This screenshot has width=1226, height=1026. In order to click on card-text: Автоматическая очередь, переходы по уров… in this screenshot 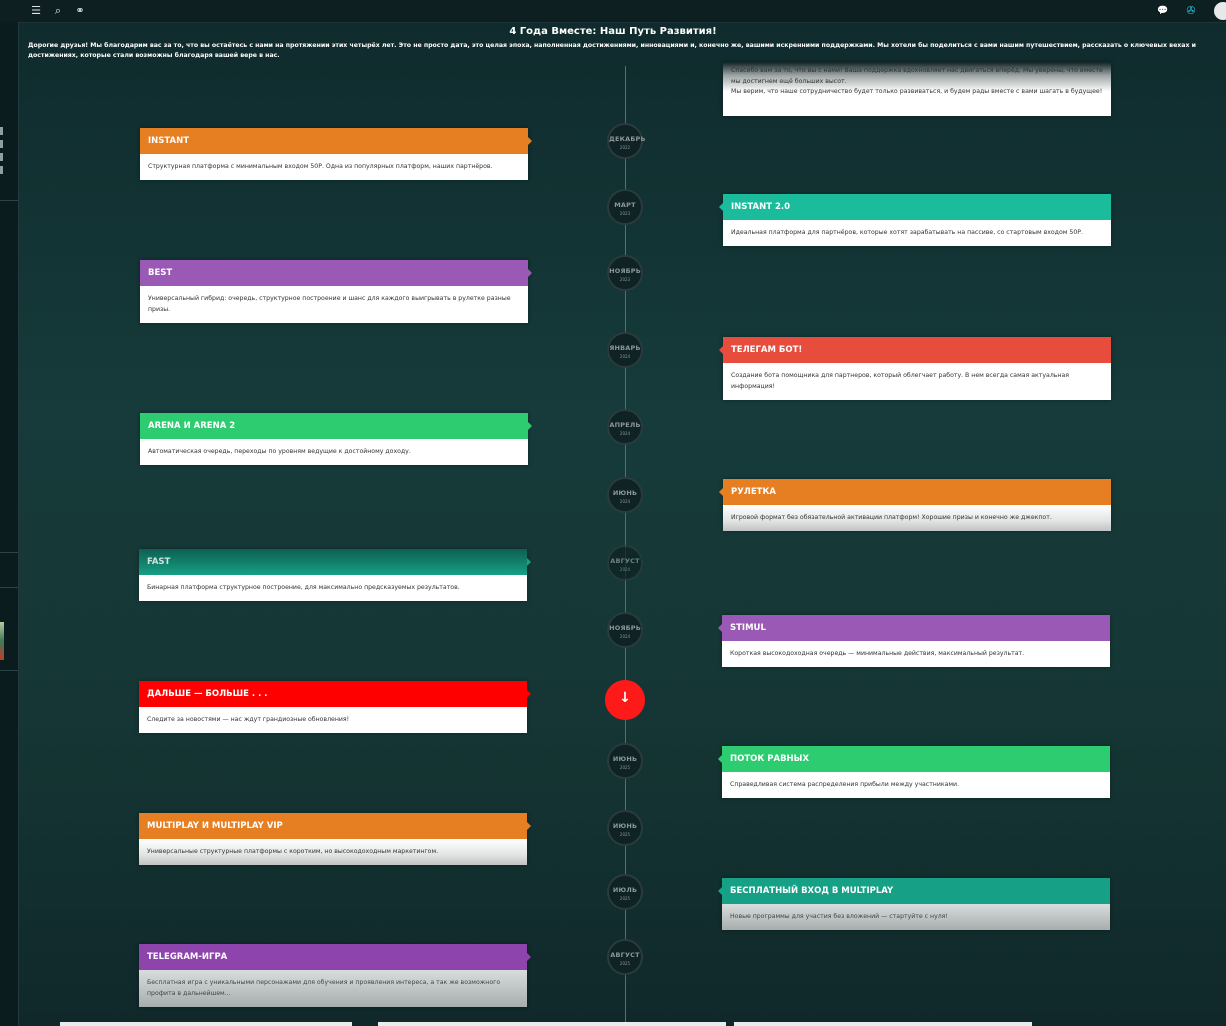, I will do `click(279, 451)`.